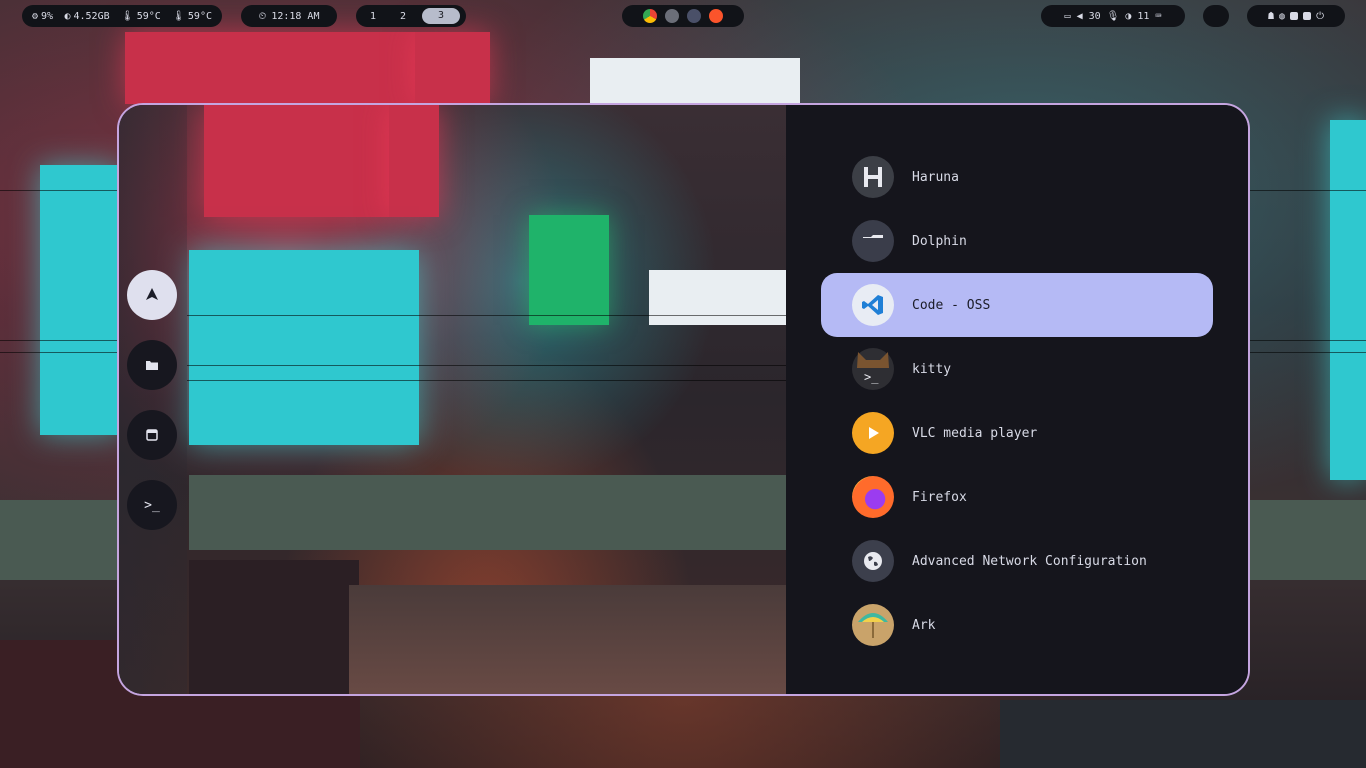 Image resolution: width=1366 pixels, height=768 pixels. What do you see at coordinates (35, 16) in the screenshot?
I see `cpu-icon: ⚙` at bounding box center [35, 16].